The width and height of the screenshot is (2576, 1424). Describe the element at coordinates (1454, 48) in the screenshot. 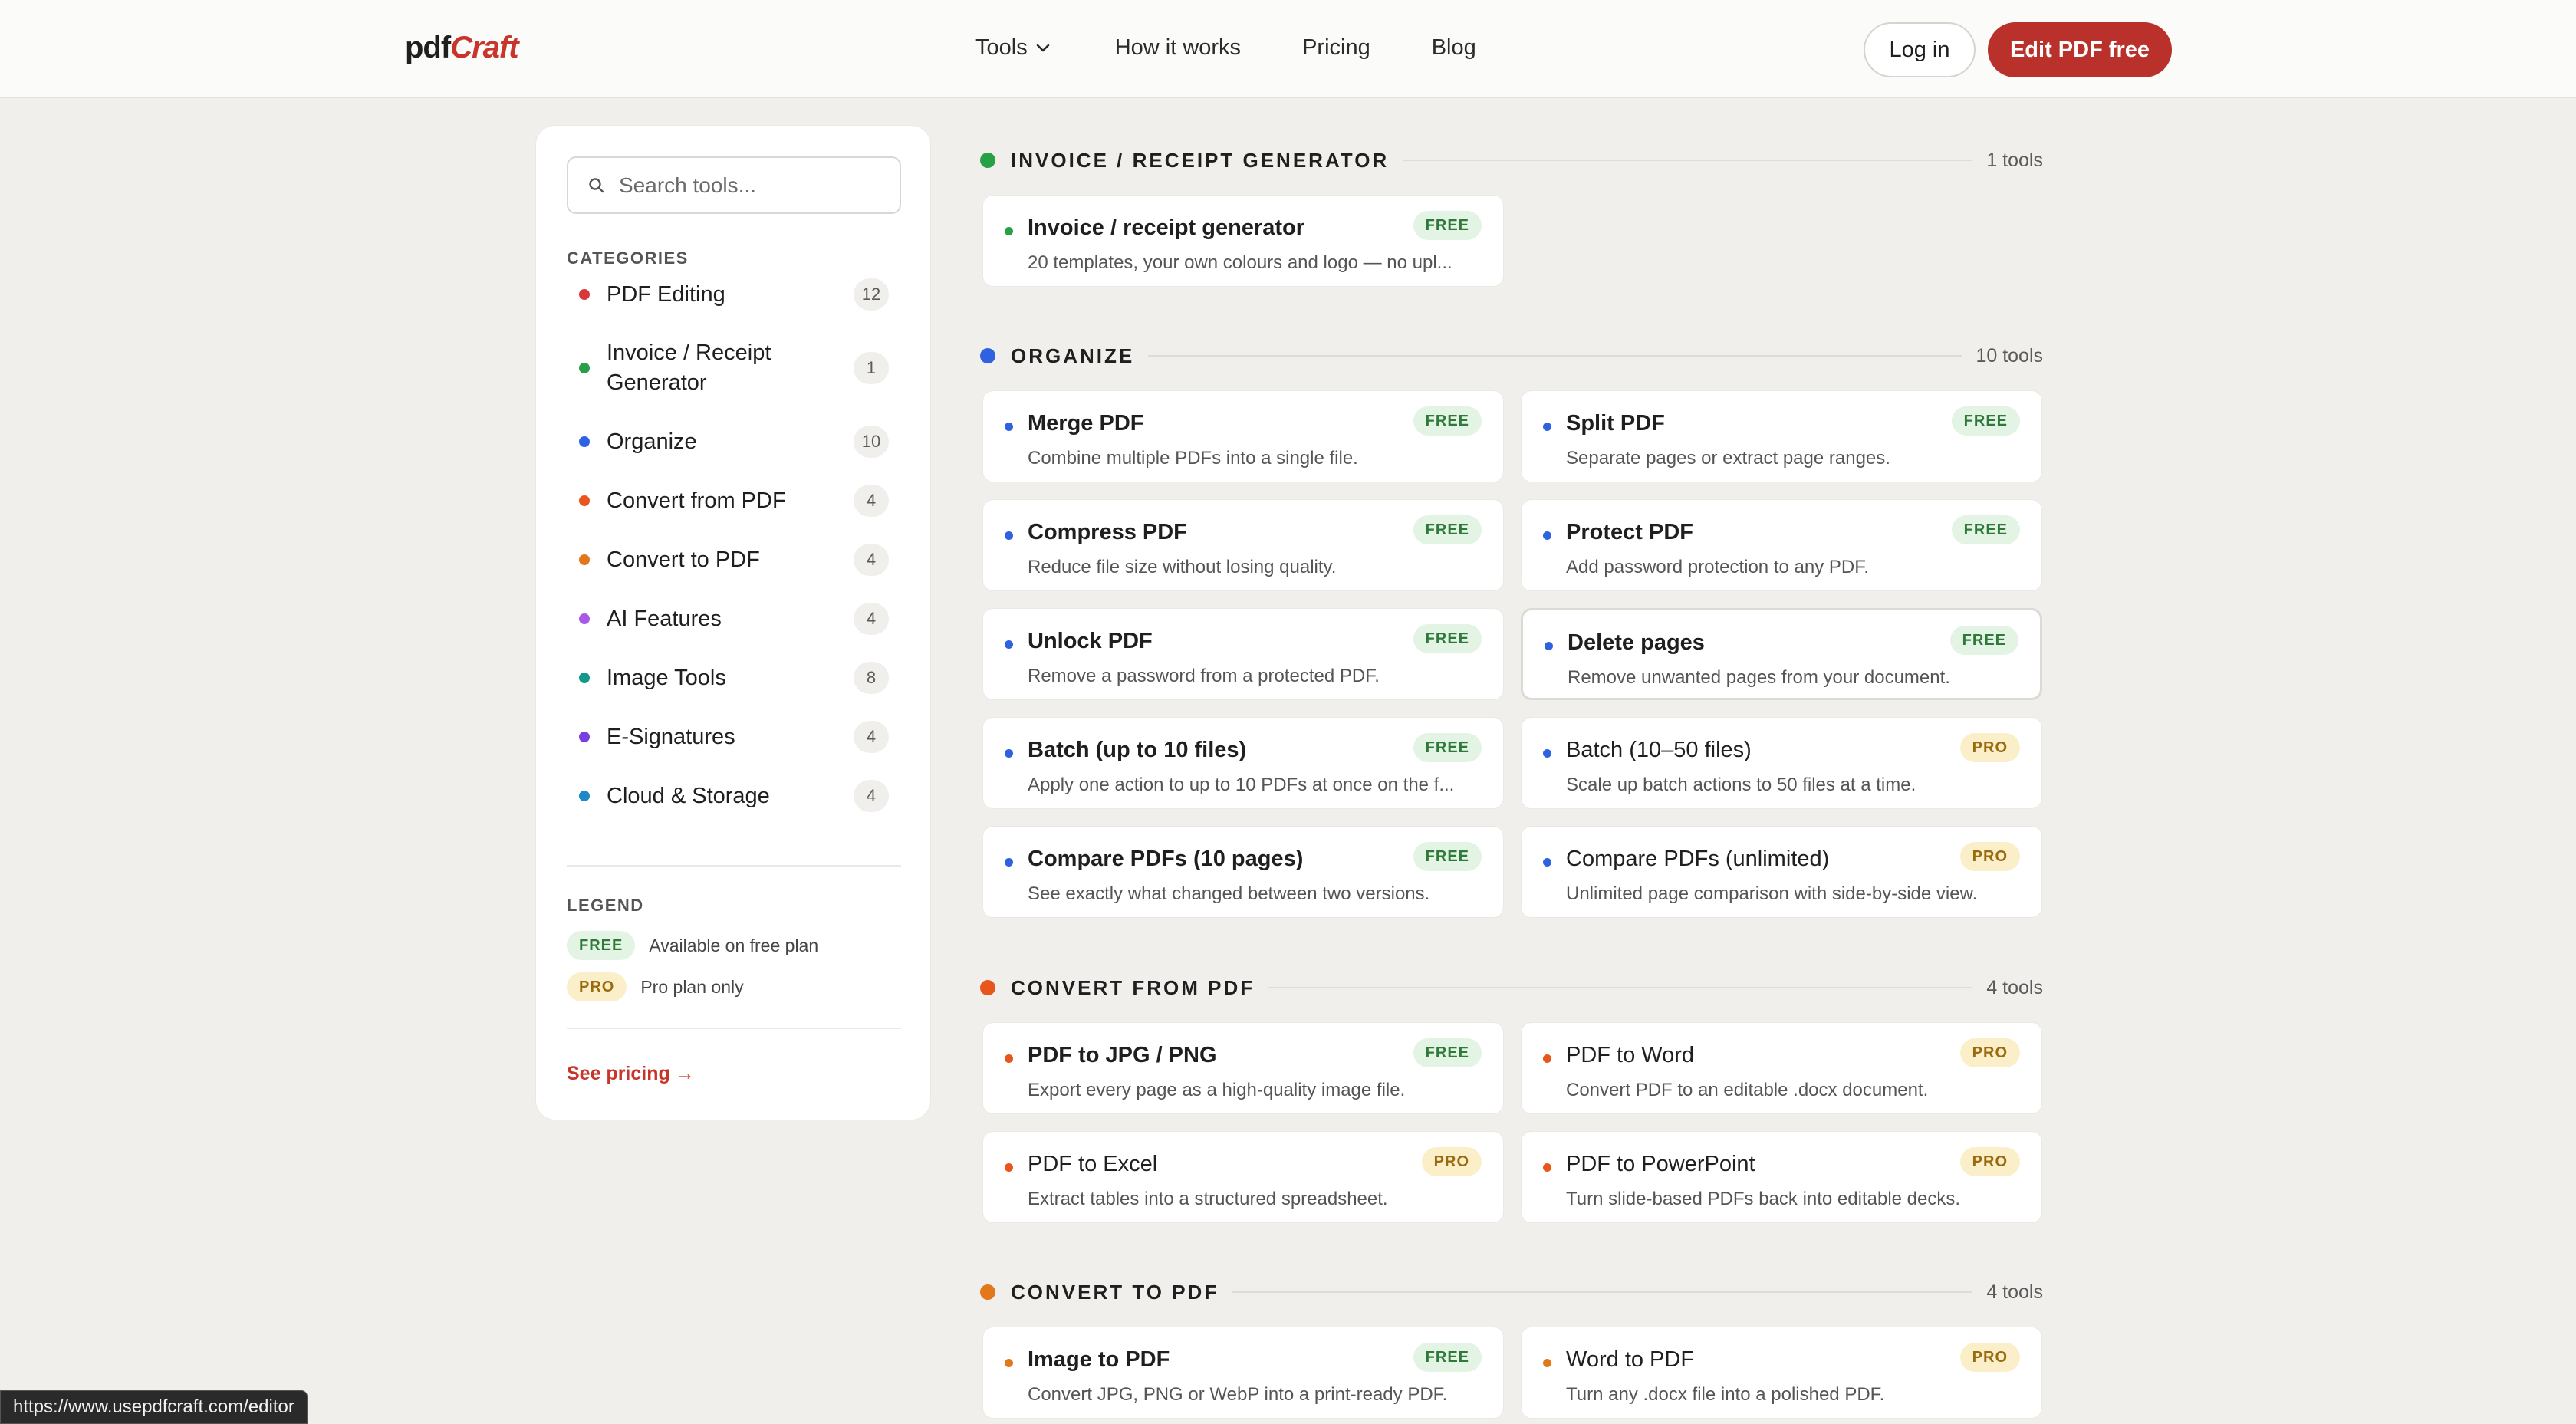

I see `nav-blog: Blog` at that location.